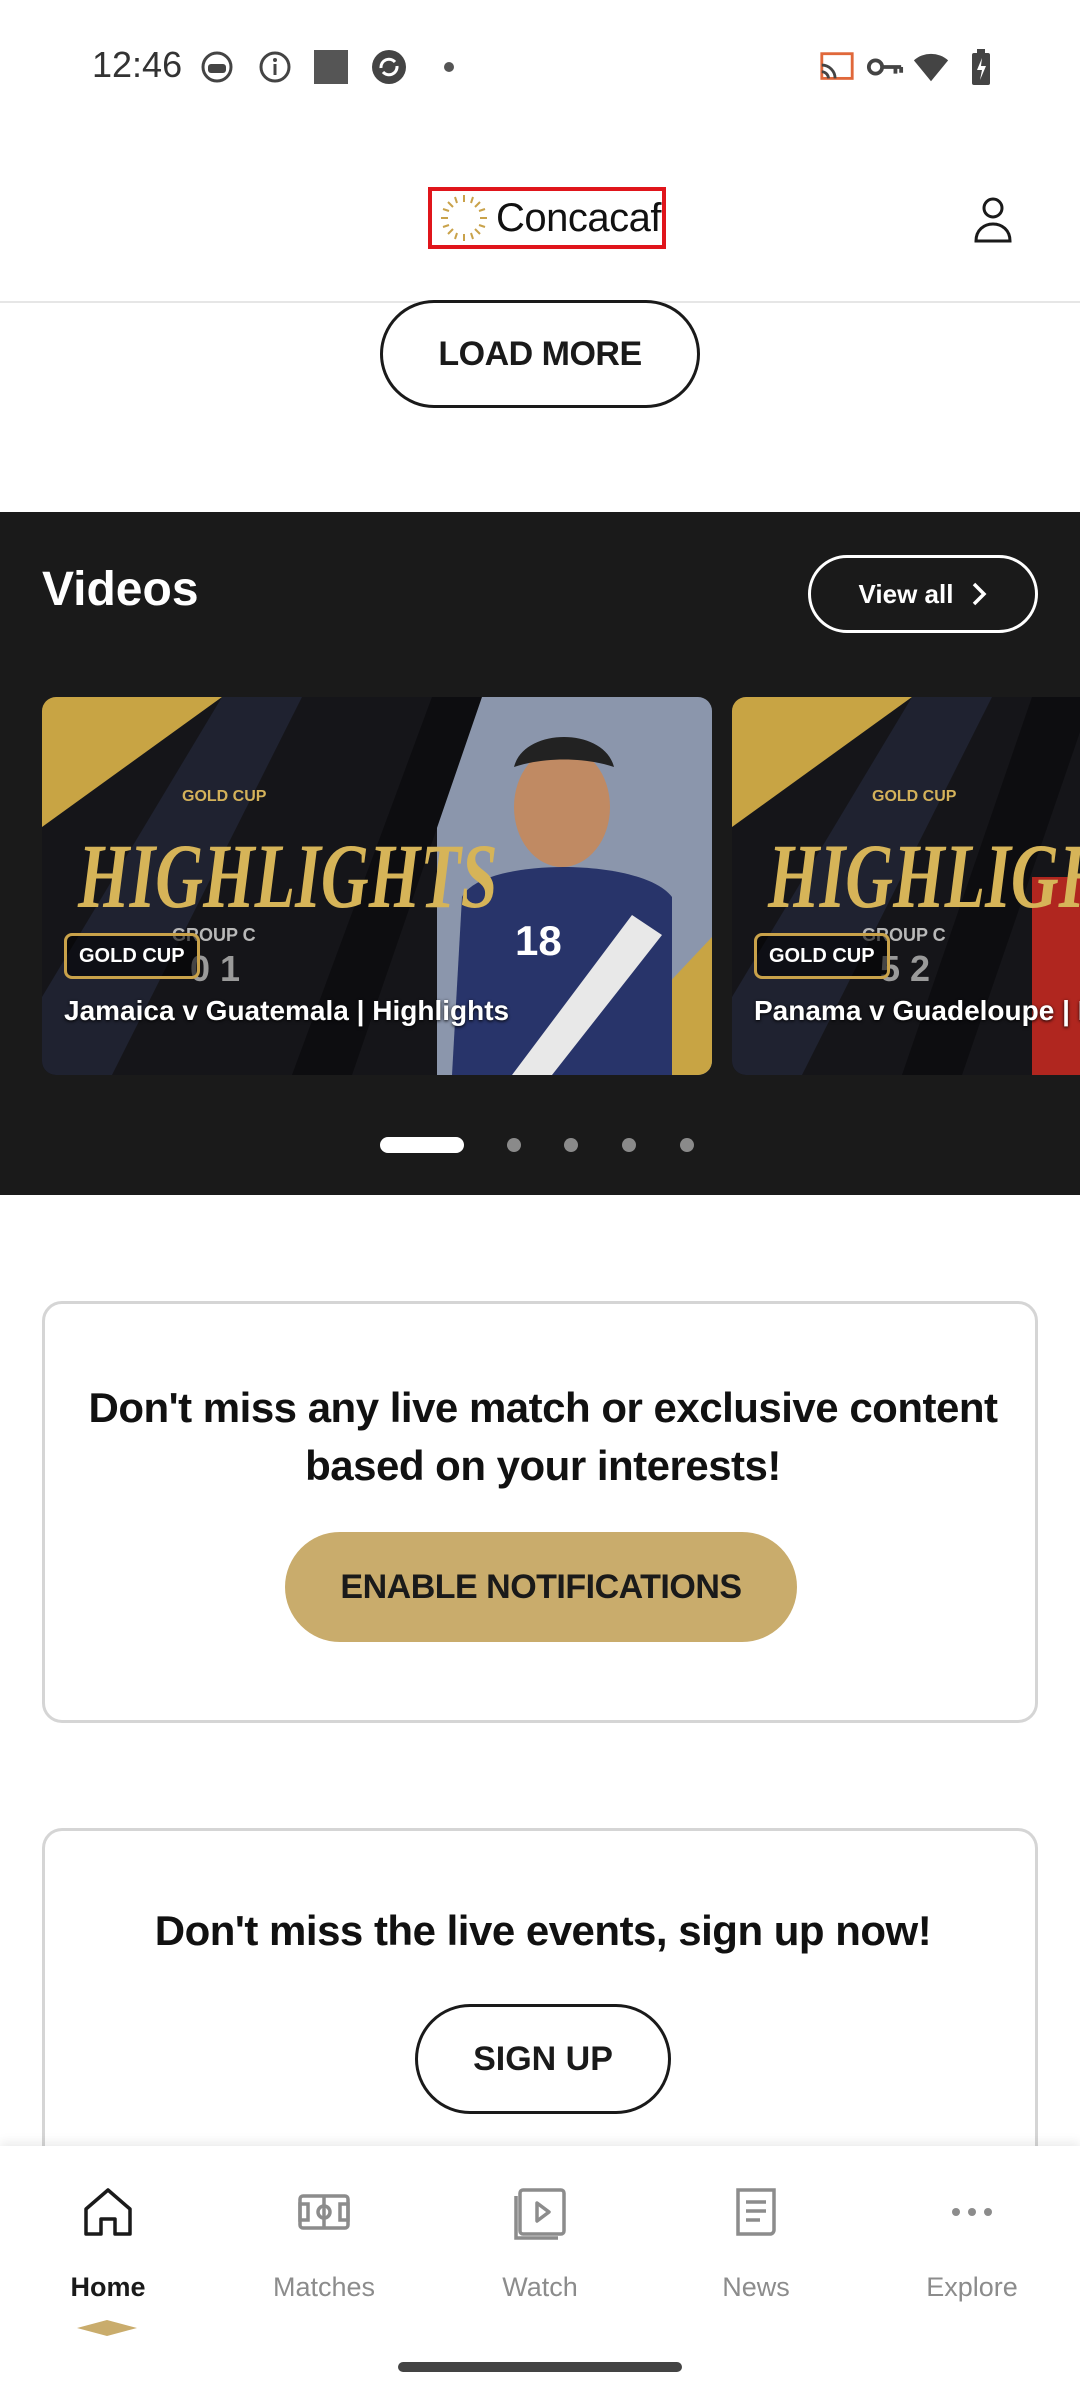  What do you see at coordinates (538, 940) in the screenshot?
I see `svg-text: 18` at bounding box center [538, 940].